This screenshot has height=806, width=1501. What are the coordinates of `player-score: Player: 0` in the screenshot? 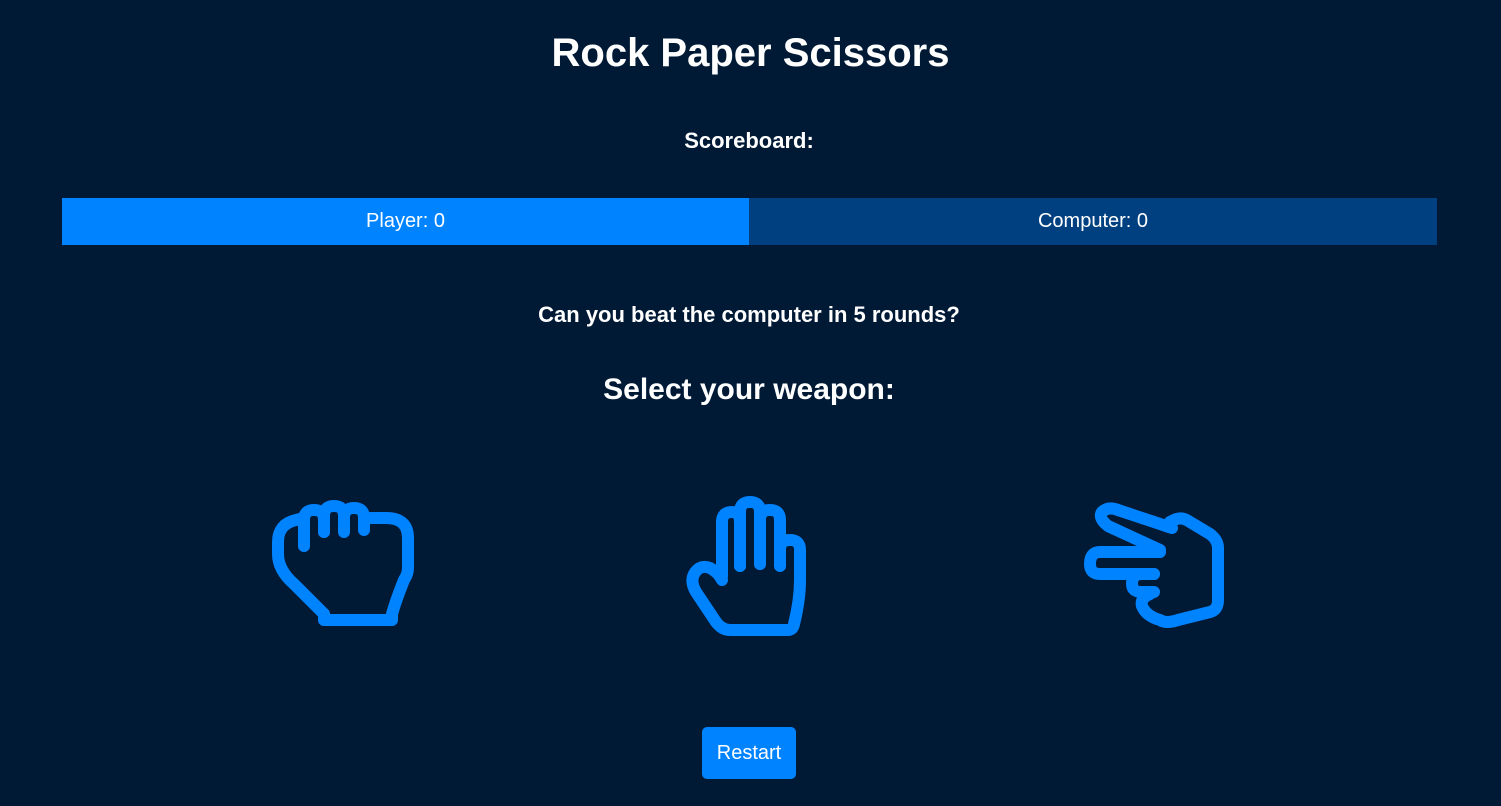 It's located at (405, 221).